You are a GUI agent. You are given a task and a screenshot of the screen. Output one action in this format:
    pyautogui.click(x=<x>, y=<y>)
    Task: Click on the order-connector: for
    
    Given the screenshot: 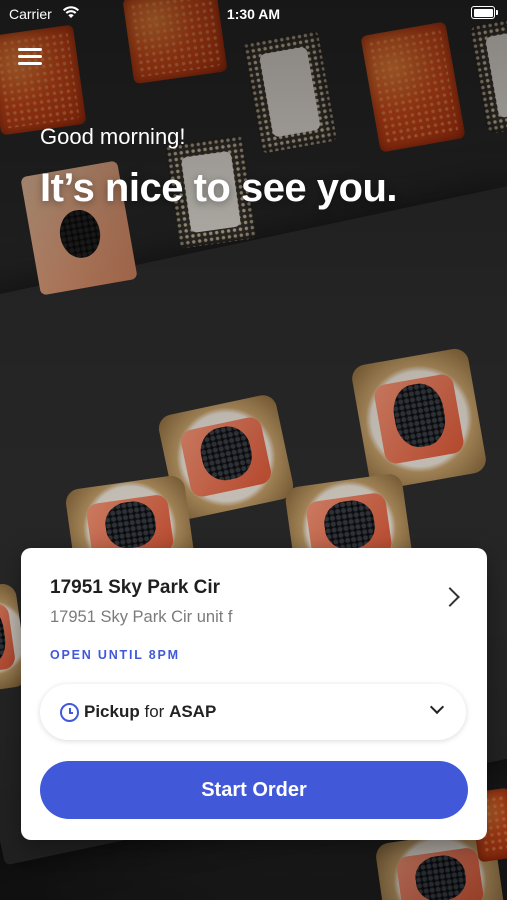 What is the action you would take?
    pyautogui.click(x=154, y=711)
    